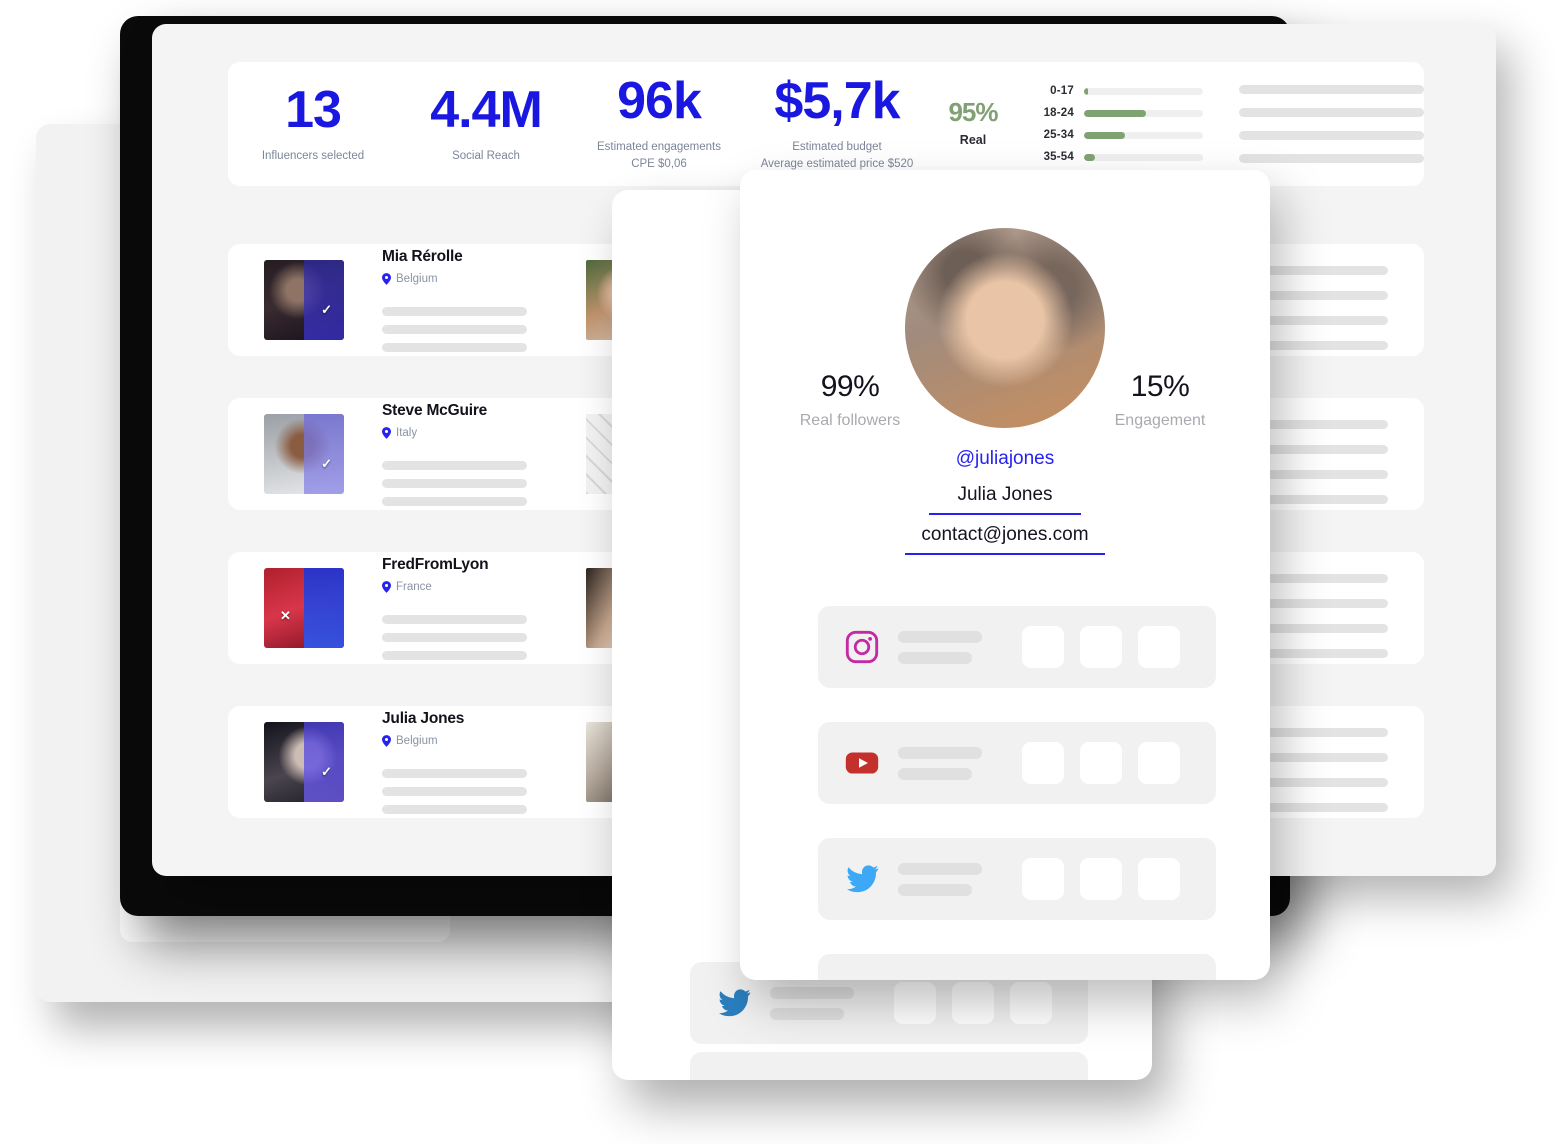 The image size is (1556, 1144). I want to click on age-row: 25-34, so click(1117, 135).